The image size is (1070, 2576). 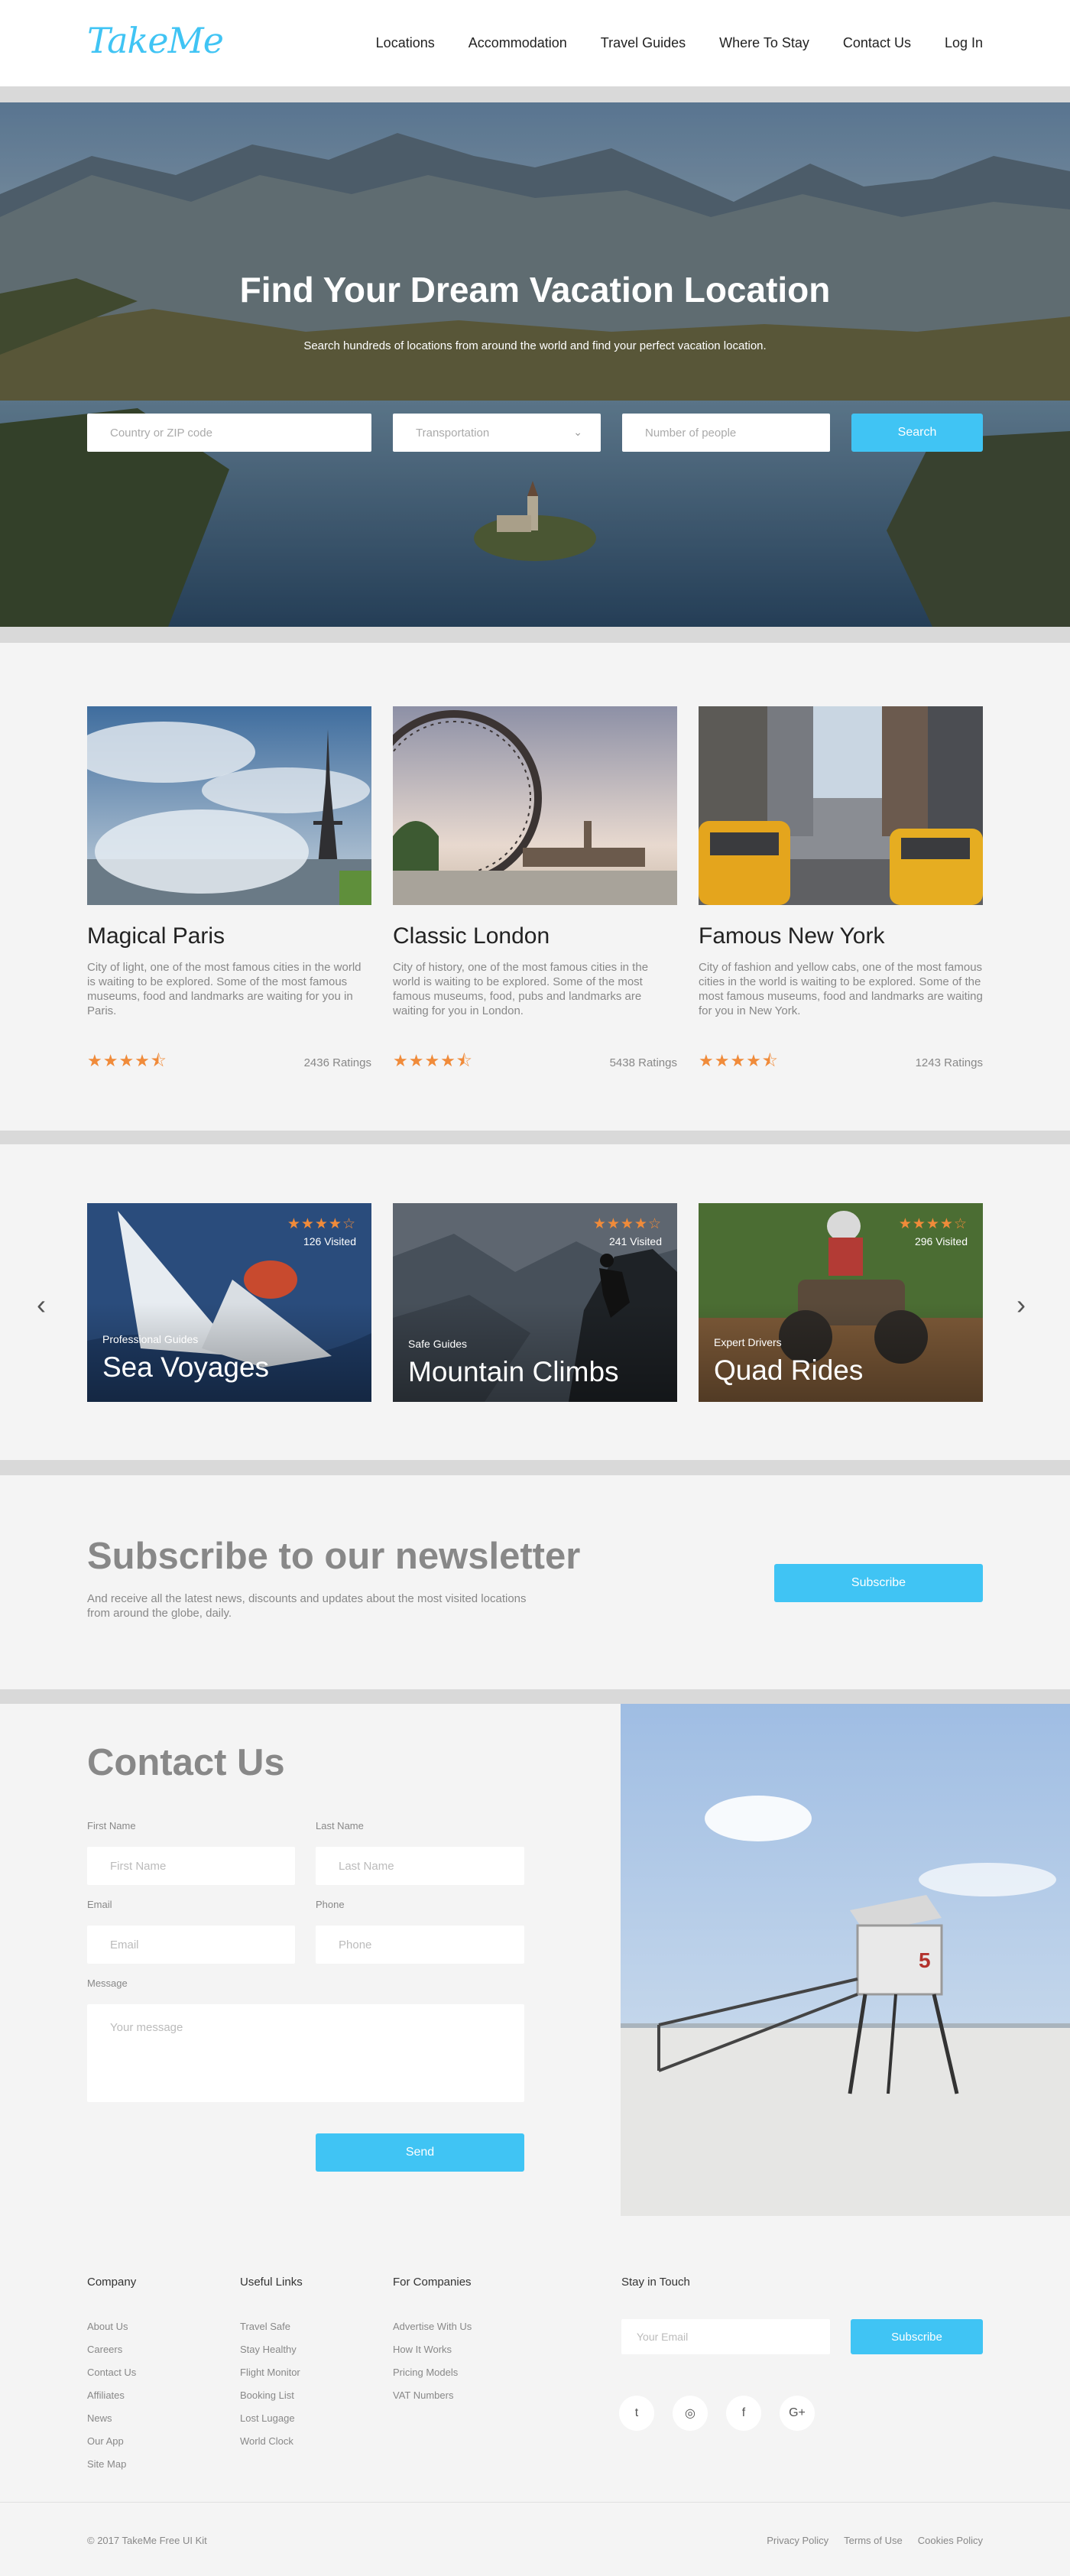 I want to click on google-plus-icon: G+, so click(x=797, y=2413).